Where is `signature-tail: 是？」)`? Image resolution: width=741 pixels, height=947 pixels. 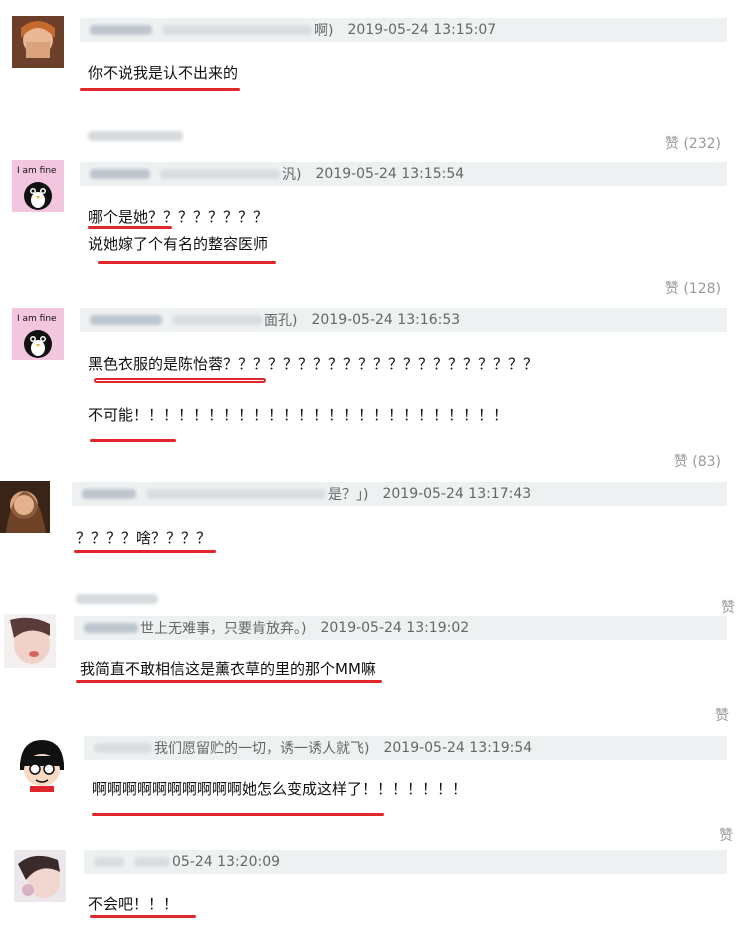
signature-tail: 是？」) is located at coordinates (348, 495).